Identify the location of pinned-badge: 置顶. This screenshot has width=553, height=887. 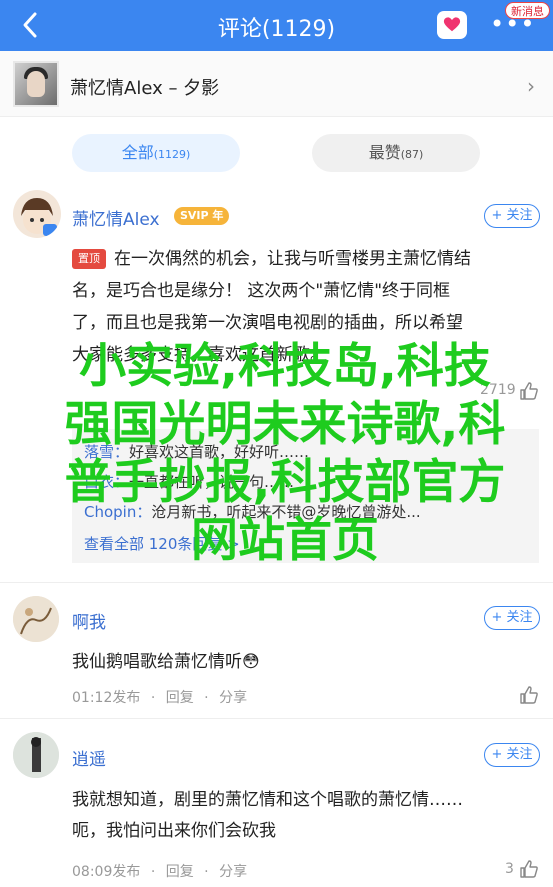
(89, 259).